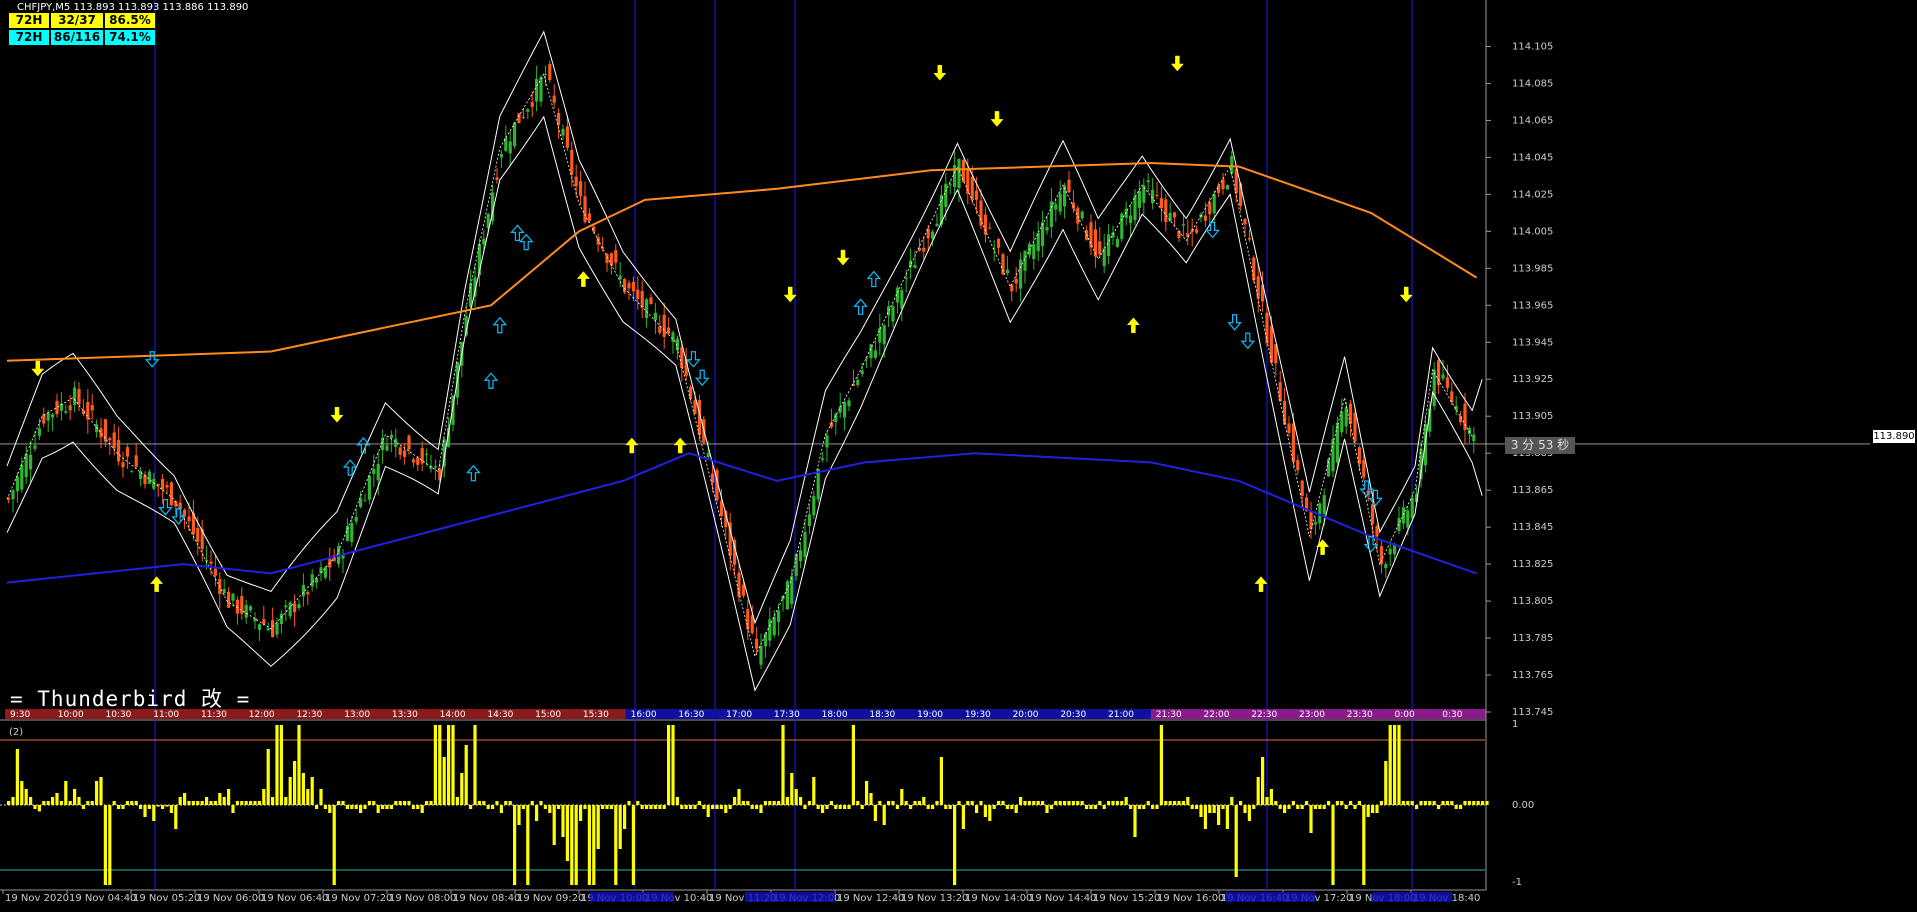 The width and height of the screenshot is (1917, 912). I want to click on time-axis-highlight, so click(632, 897).